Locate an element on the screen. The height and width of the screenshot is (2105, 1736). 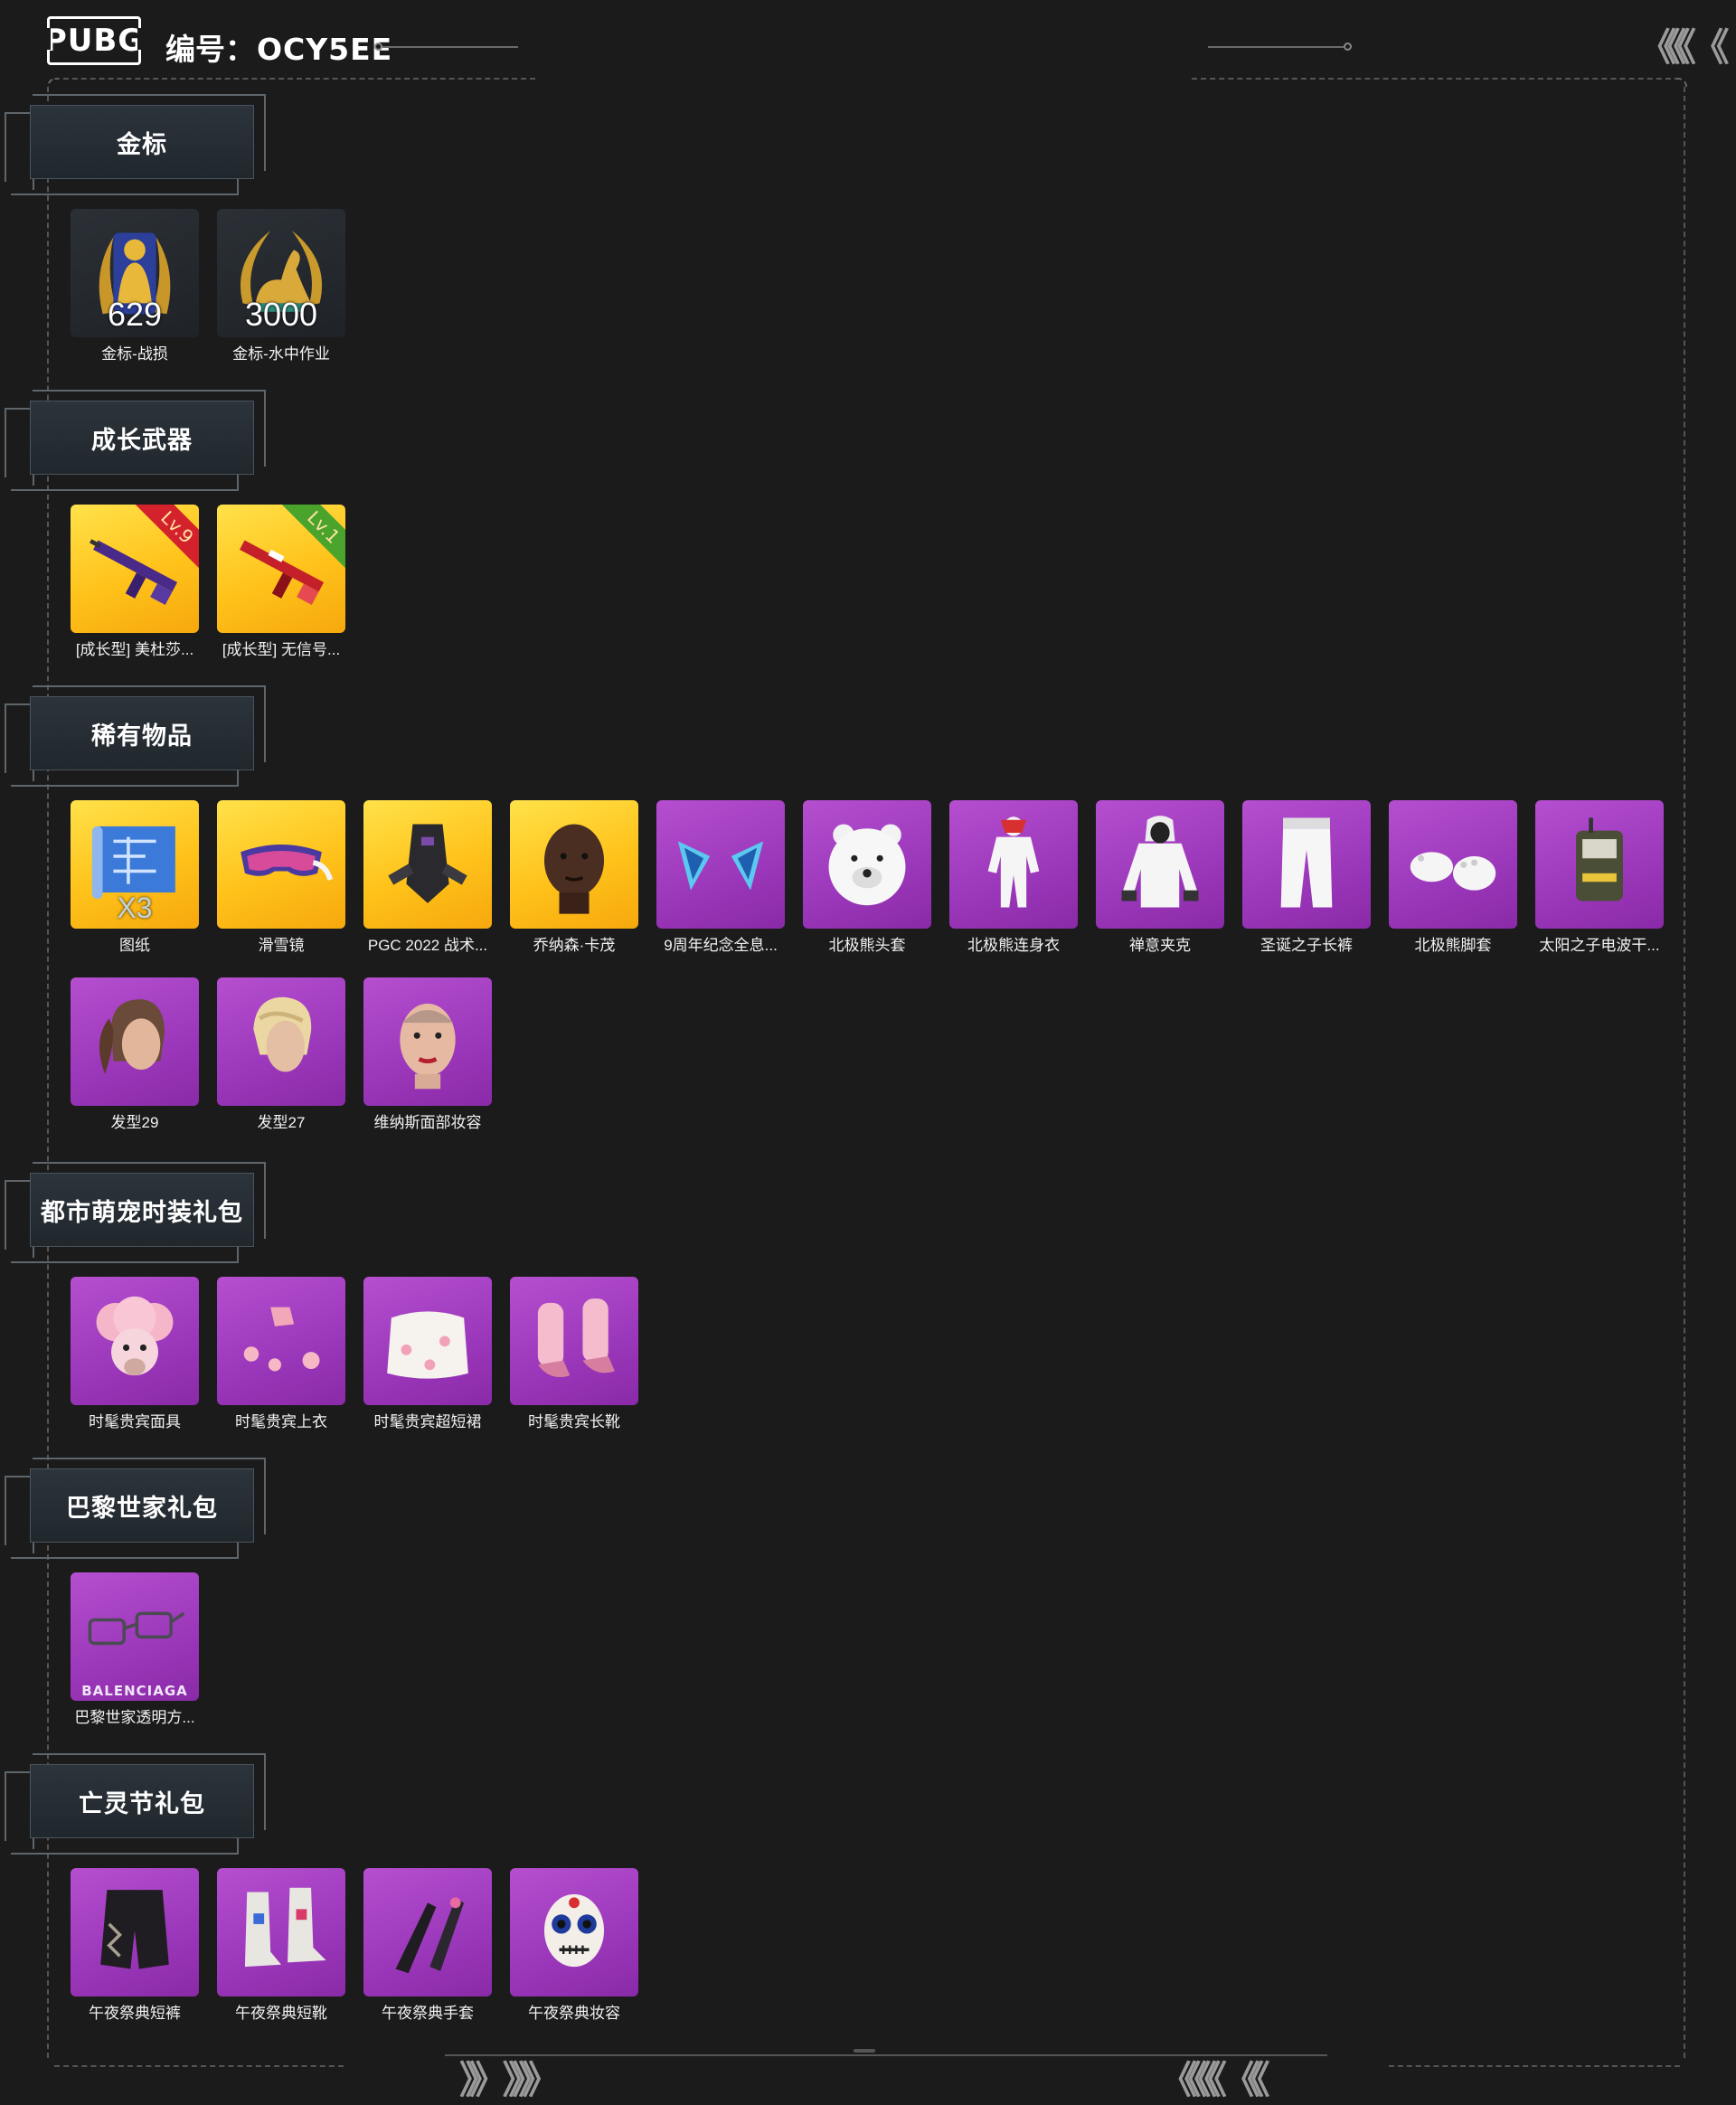
header-arrows: 《《《 《 is located at coordinates (1684, 47).